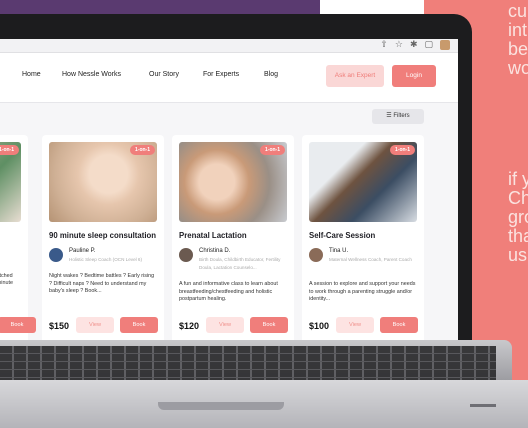  Describe the element at coordinates (414, 45) in the screenshot. I see `puzzle-icon: ✱` at that location.